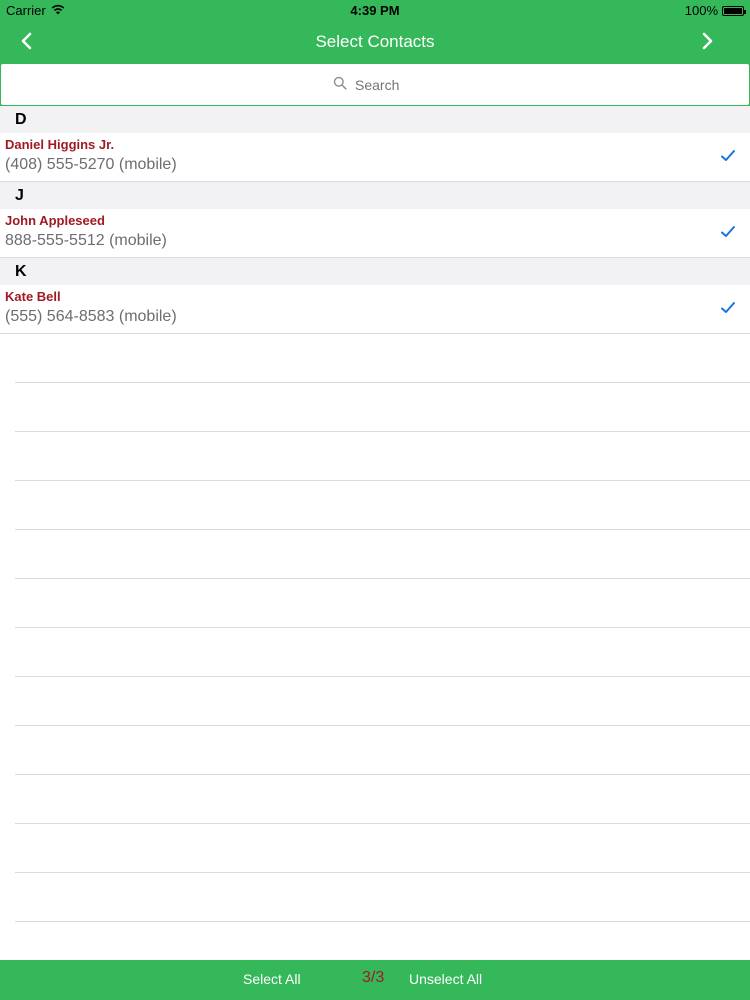  I want to click on section-header-k: K, so click(375, 271).